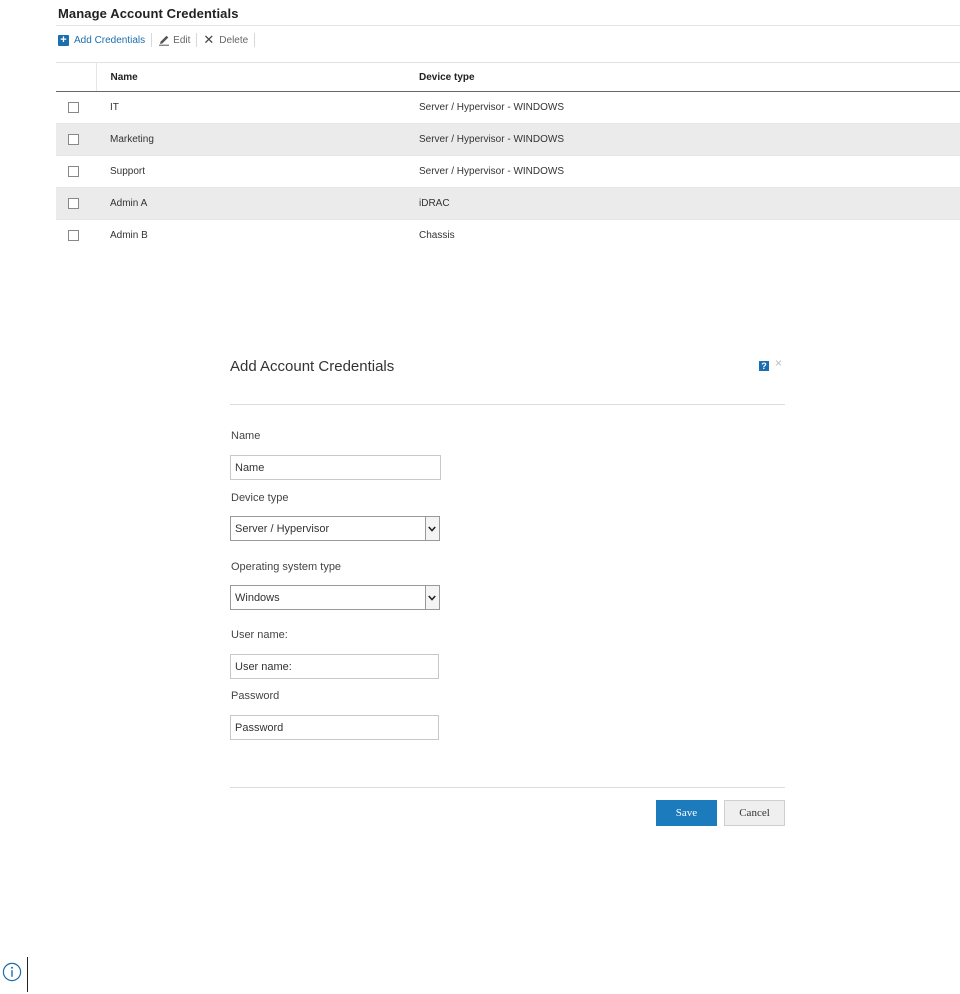  I want to click on row-name: Admin A, so click(250, 203).